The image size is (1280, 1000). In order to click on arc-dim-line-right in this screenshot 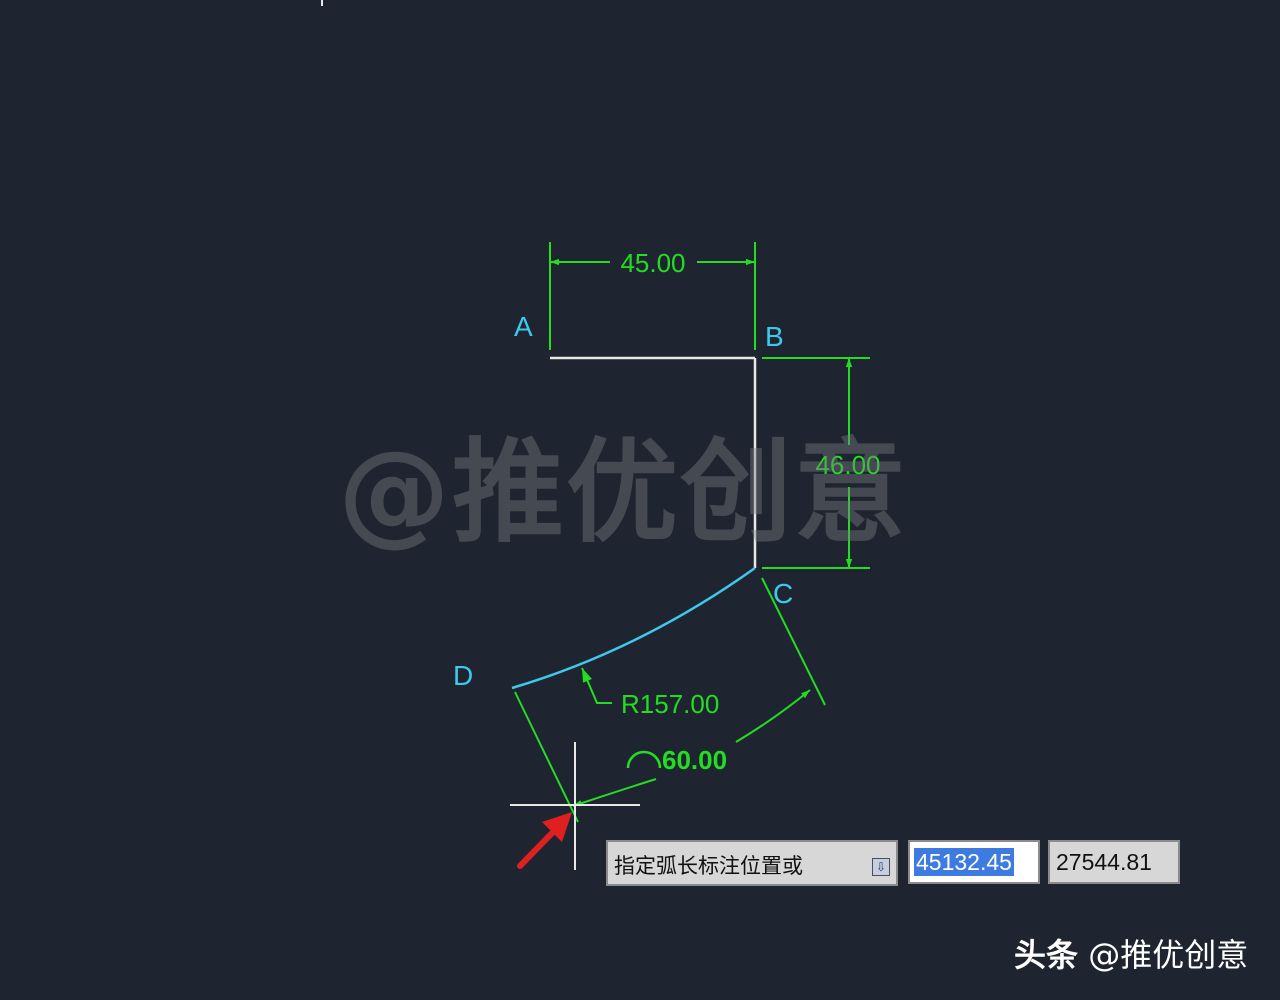, I will do `click(773, 716)`.